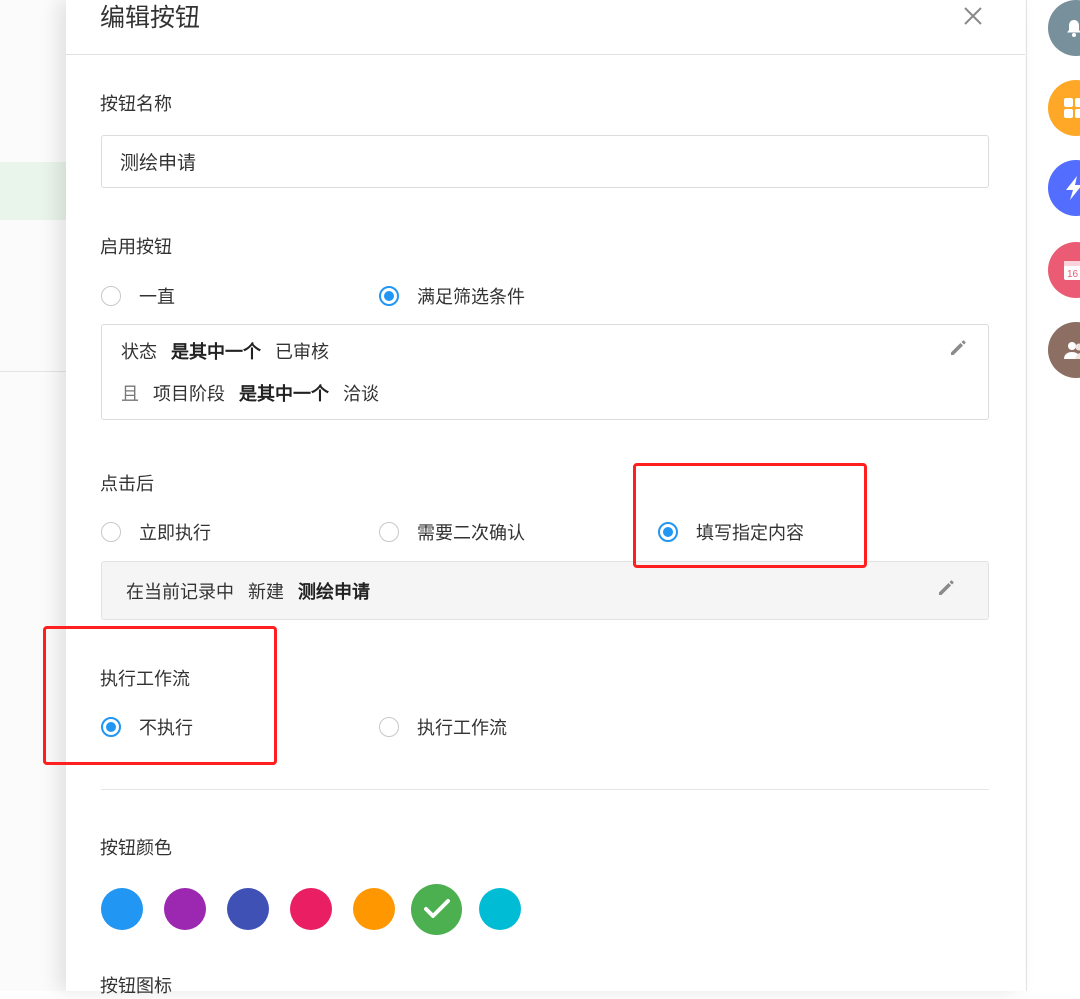  What do you see at coordinates (545, 372) in the screenshot?
I see `filter-conditions: 状态 是其中一个 已审核 且 项目阶段 是其中一个 洽谈` at bounding box center [545, 372].